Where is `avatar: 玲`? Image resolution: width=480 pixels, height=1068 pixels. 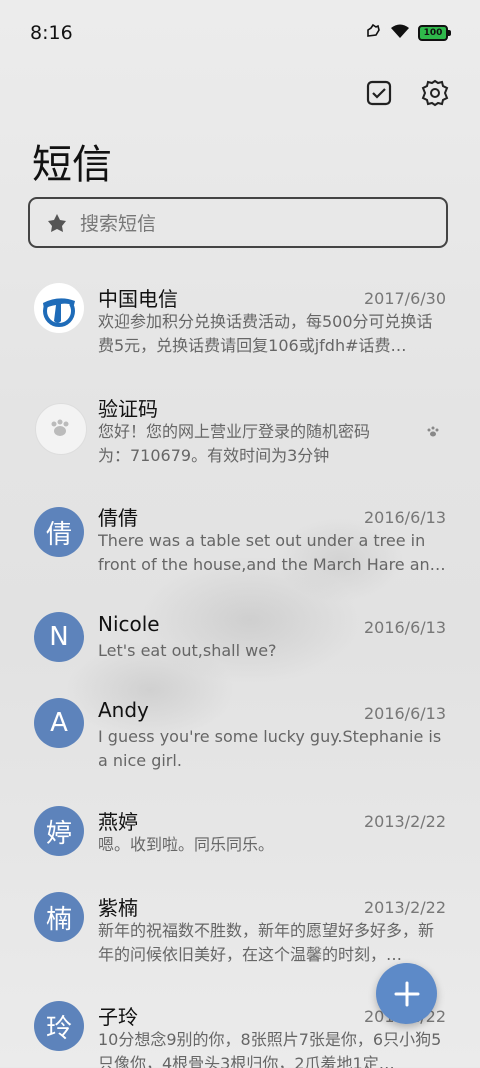 avatar: 玲 is located at coordinates (59, 1026).